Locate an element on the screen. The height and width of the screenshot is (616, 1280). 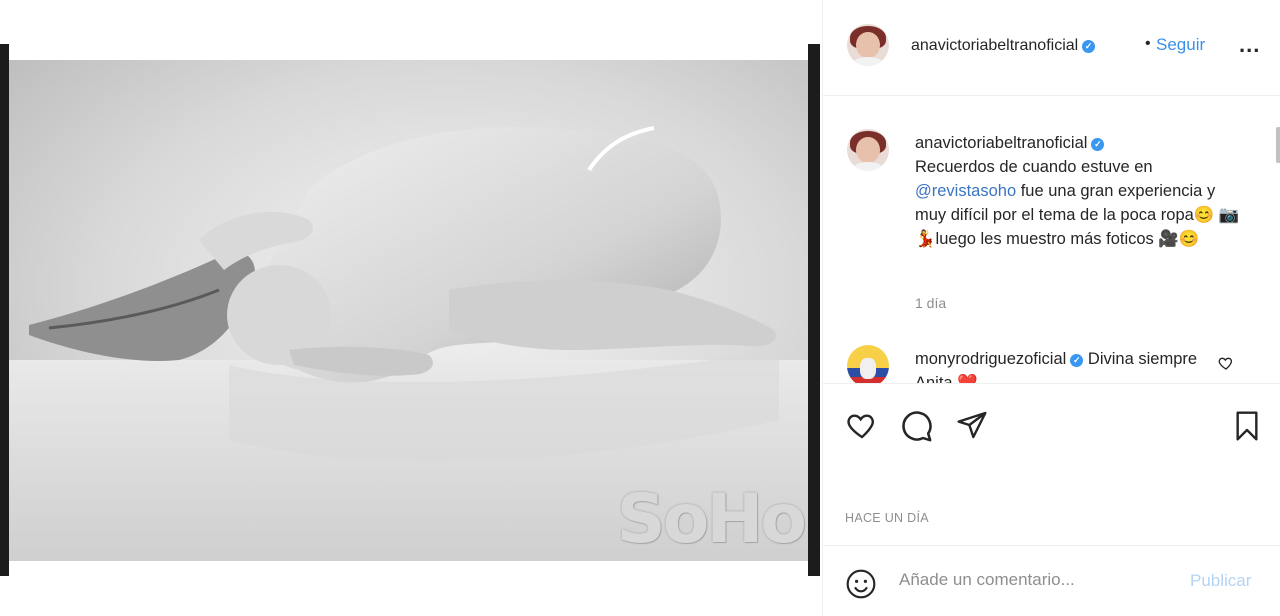
soho-watermark: SoHo is located at coordinates (711, 519).